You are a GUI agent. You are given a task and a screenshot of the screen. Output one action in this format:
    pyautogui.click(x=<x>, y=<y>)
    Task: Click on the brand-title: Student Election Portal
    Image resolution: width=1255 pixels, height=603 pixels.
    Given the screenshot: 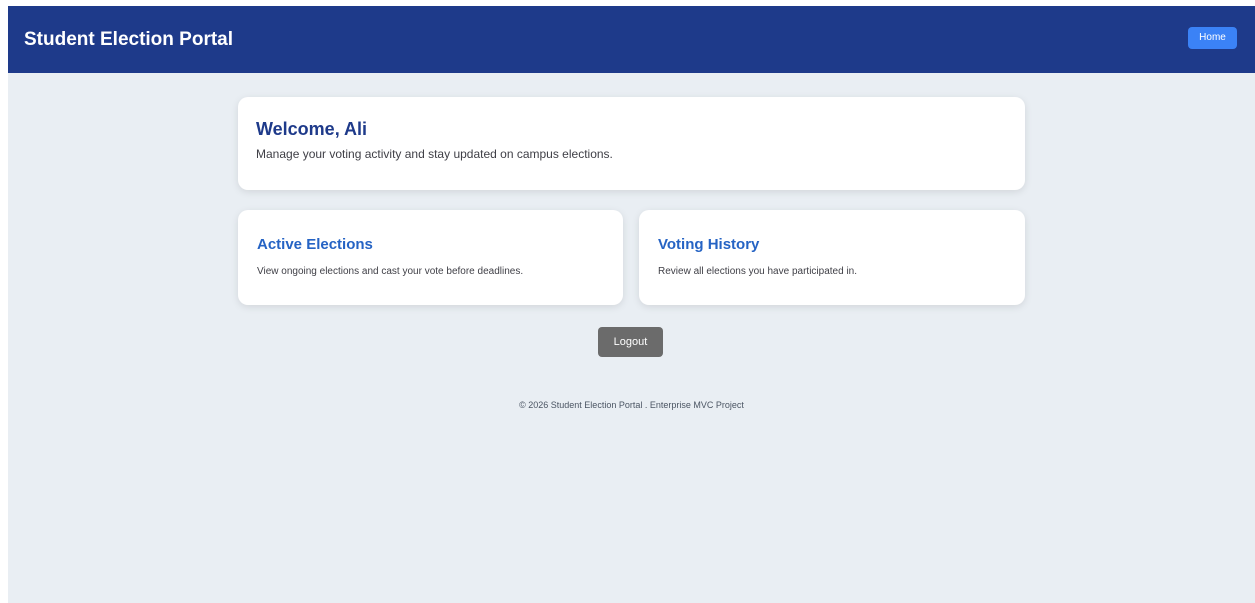 What is the action you would take?
    pyautogui.click(x=129, y=39)
    